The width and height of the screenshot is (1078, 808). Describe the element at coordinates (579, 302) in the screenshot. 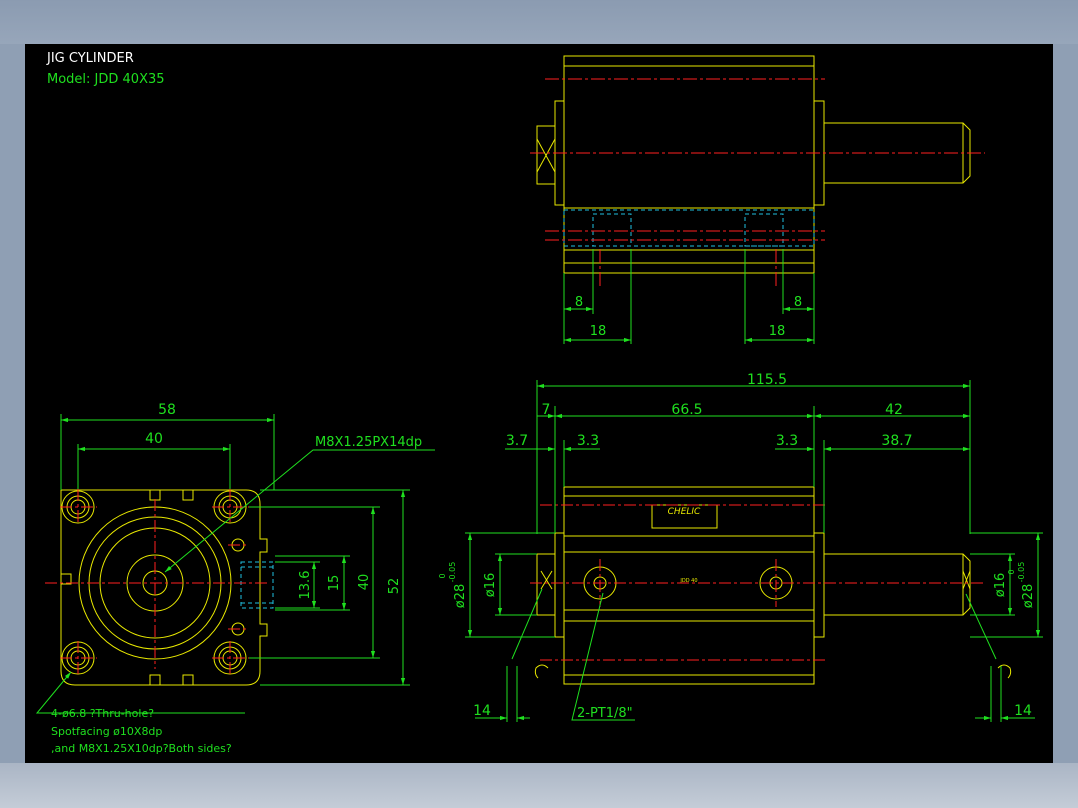

I see `dim-8-left: 8` at that location.